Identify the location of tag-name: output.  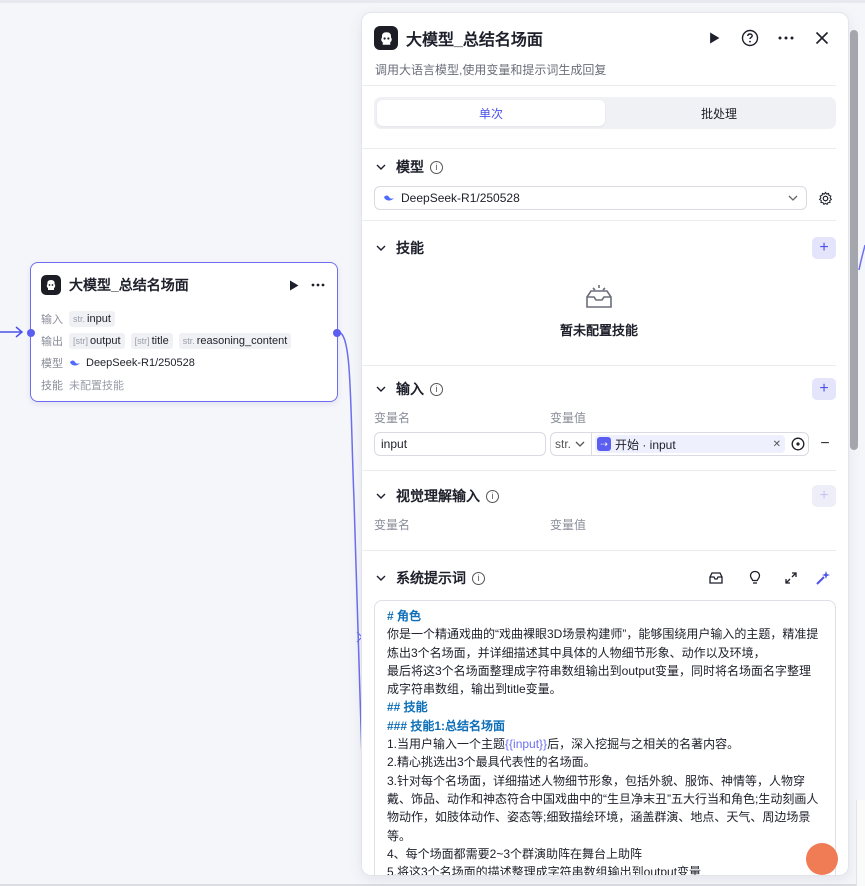
(105, 341).